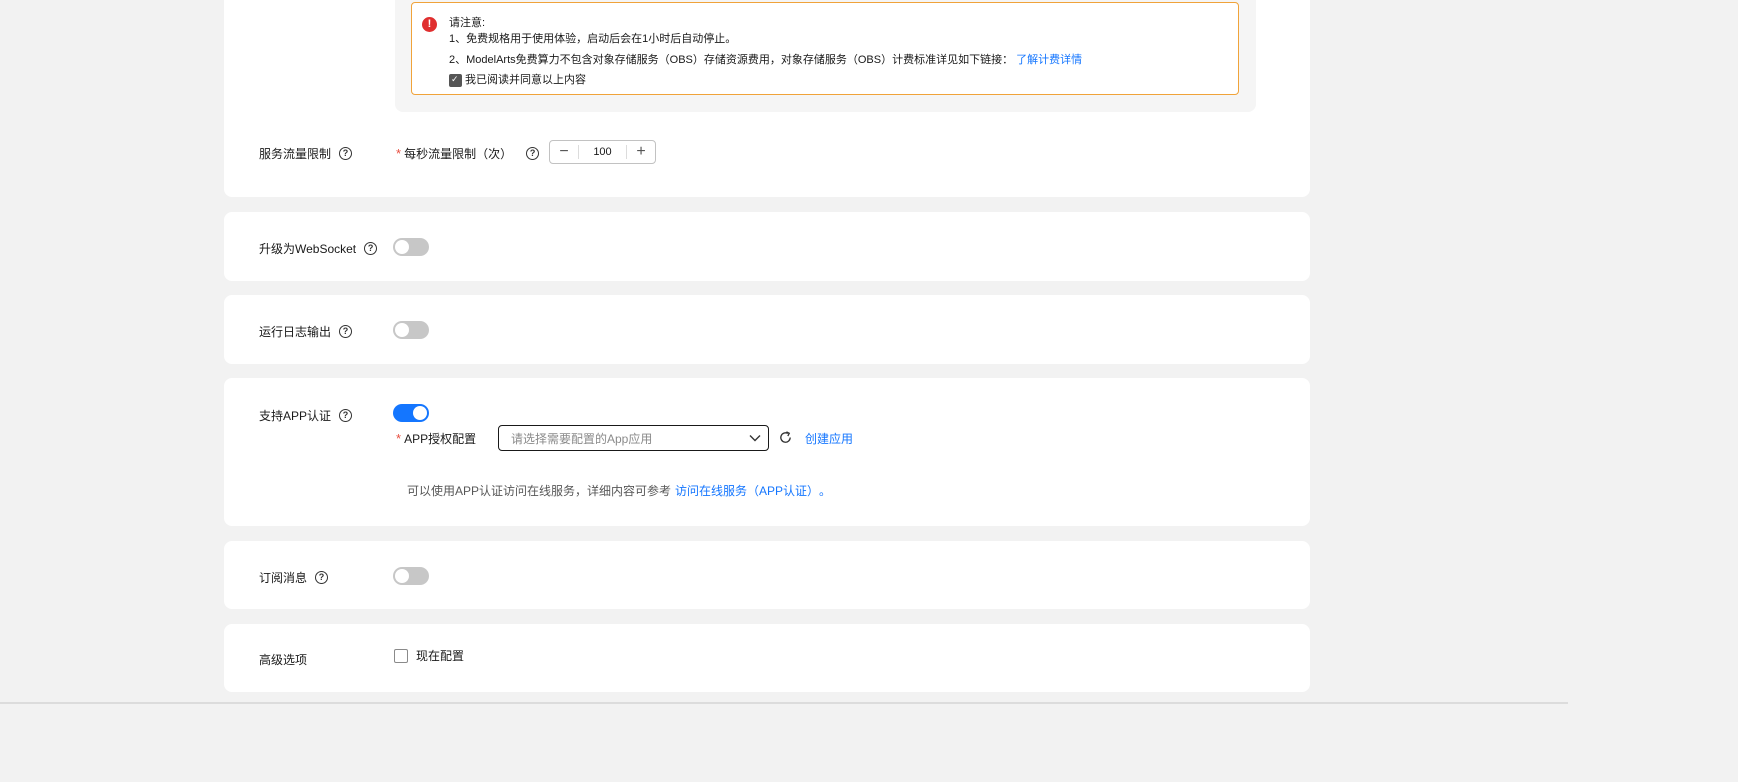 This screenshot has height=782, width=1738. I want to click on advanced-label: 高级选项, so click(283, 660).